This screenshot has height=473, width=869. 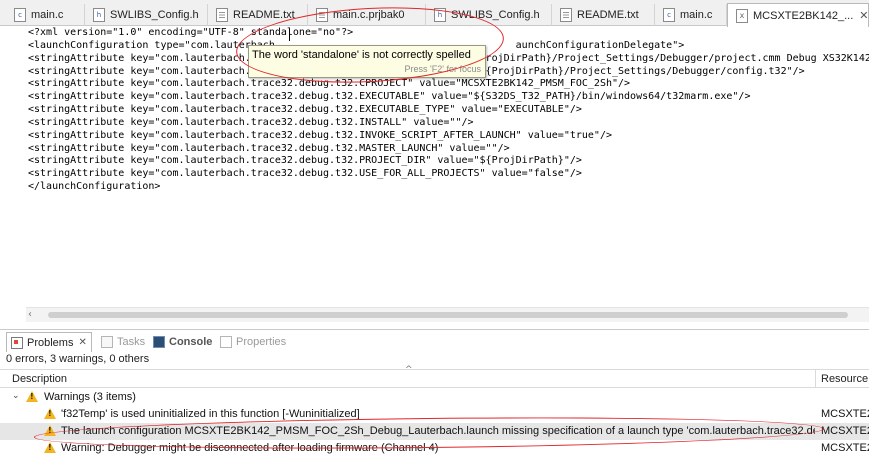 I want to click on tab-launch-config-active: x MCSXTE2BK142_... ✕, so click(x=798, y=15).